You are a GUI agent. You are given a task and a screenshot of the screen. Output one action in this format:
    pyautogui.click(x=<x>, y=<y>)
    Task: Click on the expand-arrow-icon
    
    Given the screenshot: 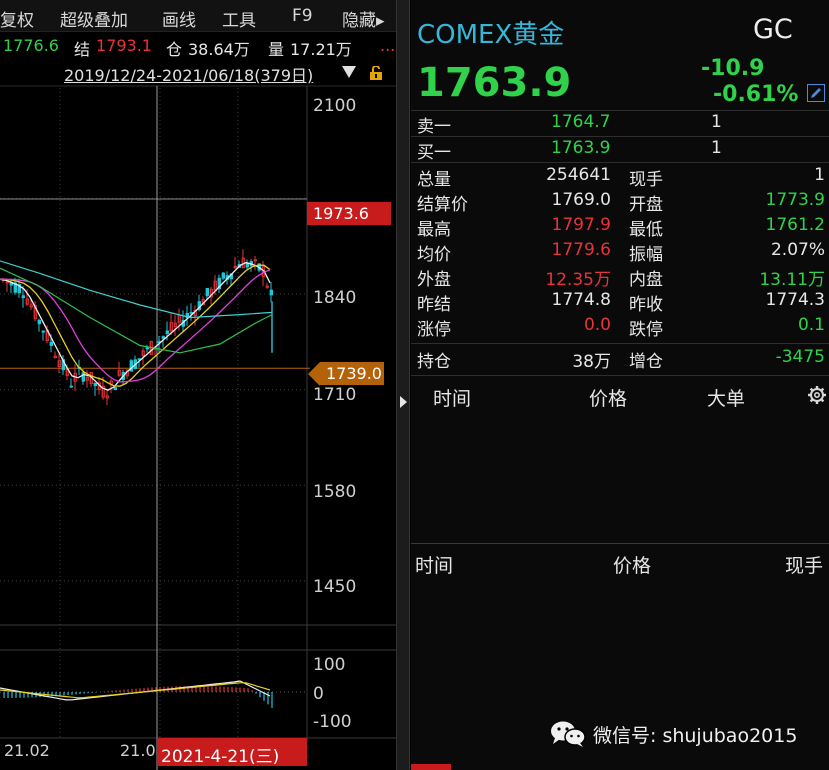 What is the action you would take?
    pyautogui.click(x=403, y=402)
    